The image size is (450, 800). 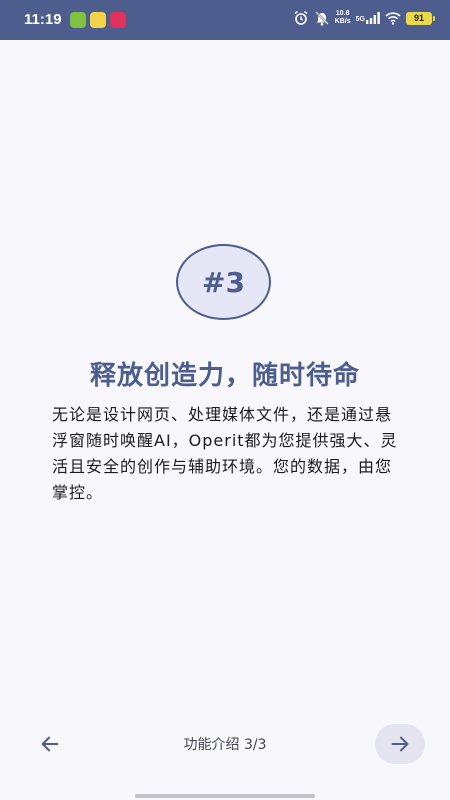 I want to click on step-badge: #3, so click(x=223, y=282).